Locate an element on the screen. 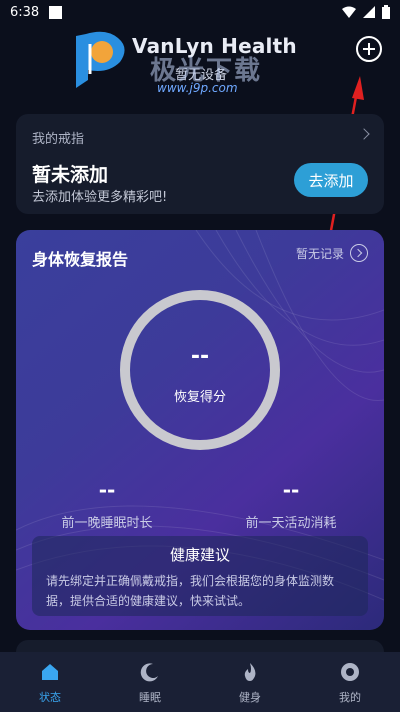 The height and width of the screenshot is (712, 400). sleep-value: -- is located at coordinates (107, 490).